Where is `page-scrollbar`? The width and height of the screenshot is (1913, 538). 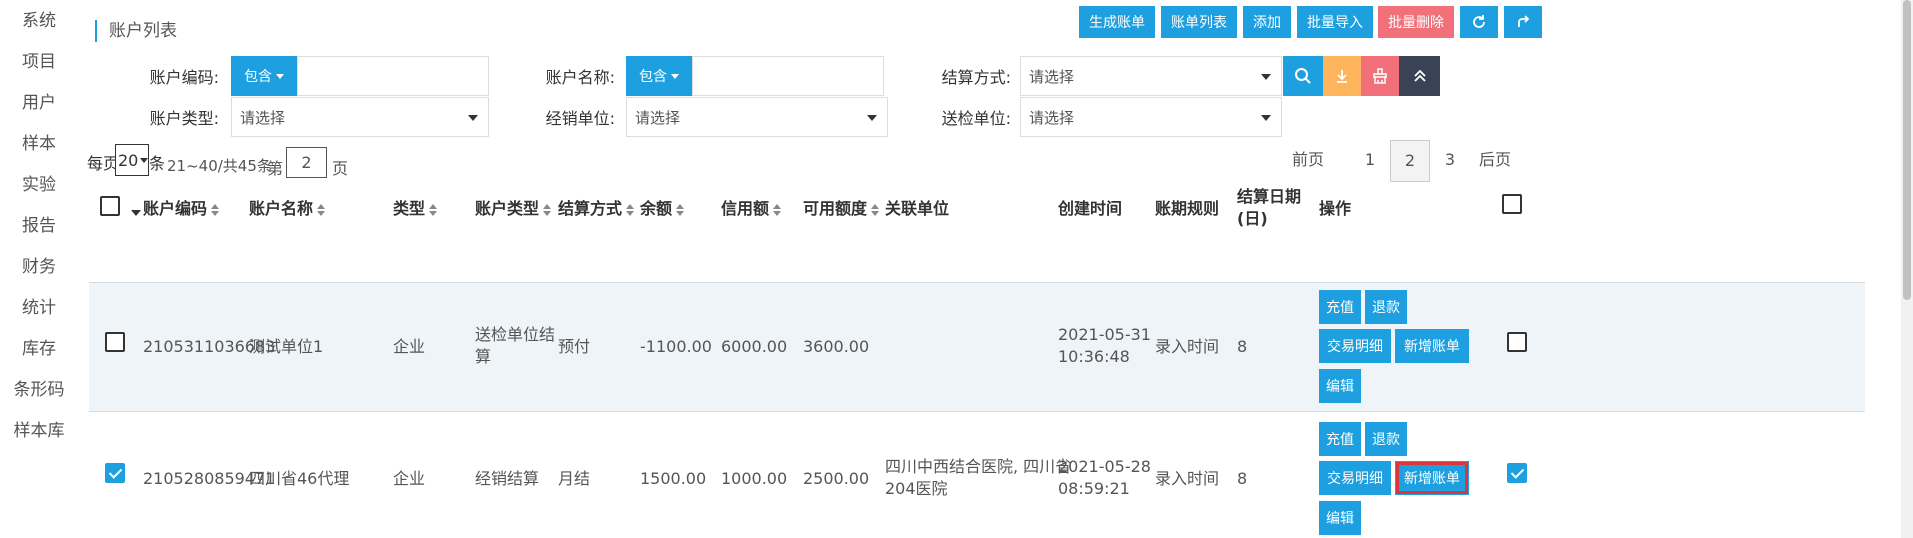
page-scrollbar is located at coordinates (1907, 269).